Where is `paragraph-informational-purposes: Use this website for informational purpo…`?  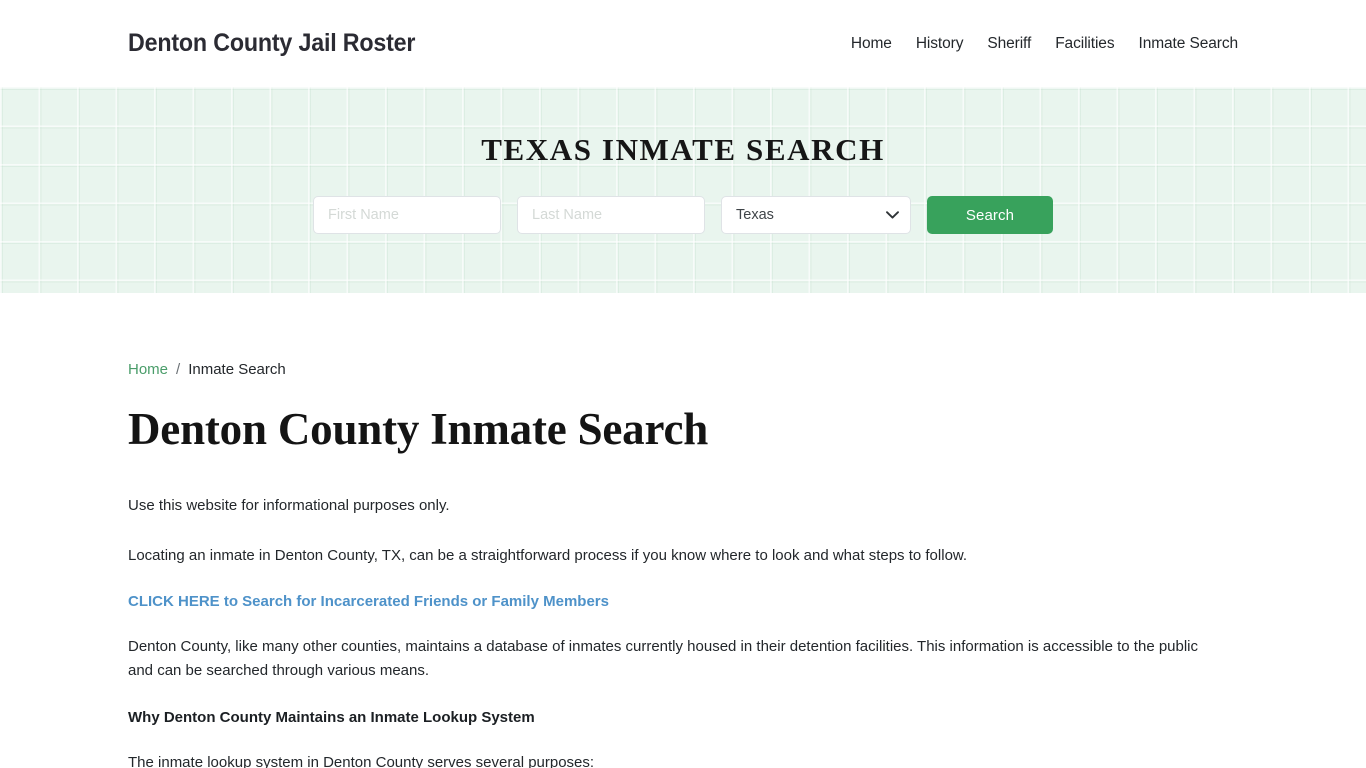 paragraph-informational-purposes: Use this website for informational purpo… is located at coordinates (289, 506).